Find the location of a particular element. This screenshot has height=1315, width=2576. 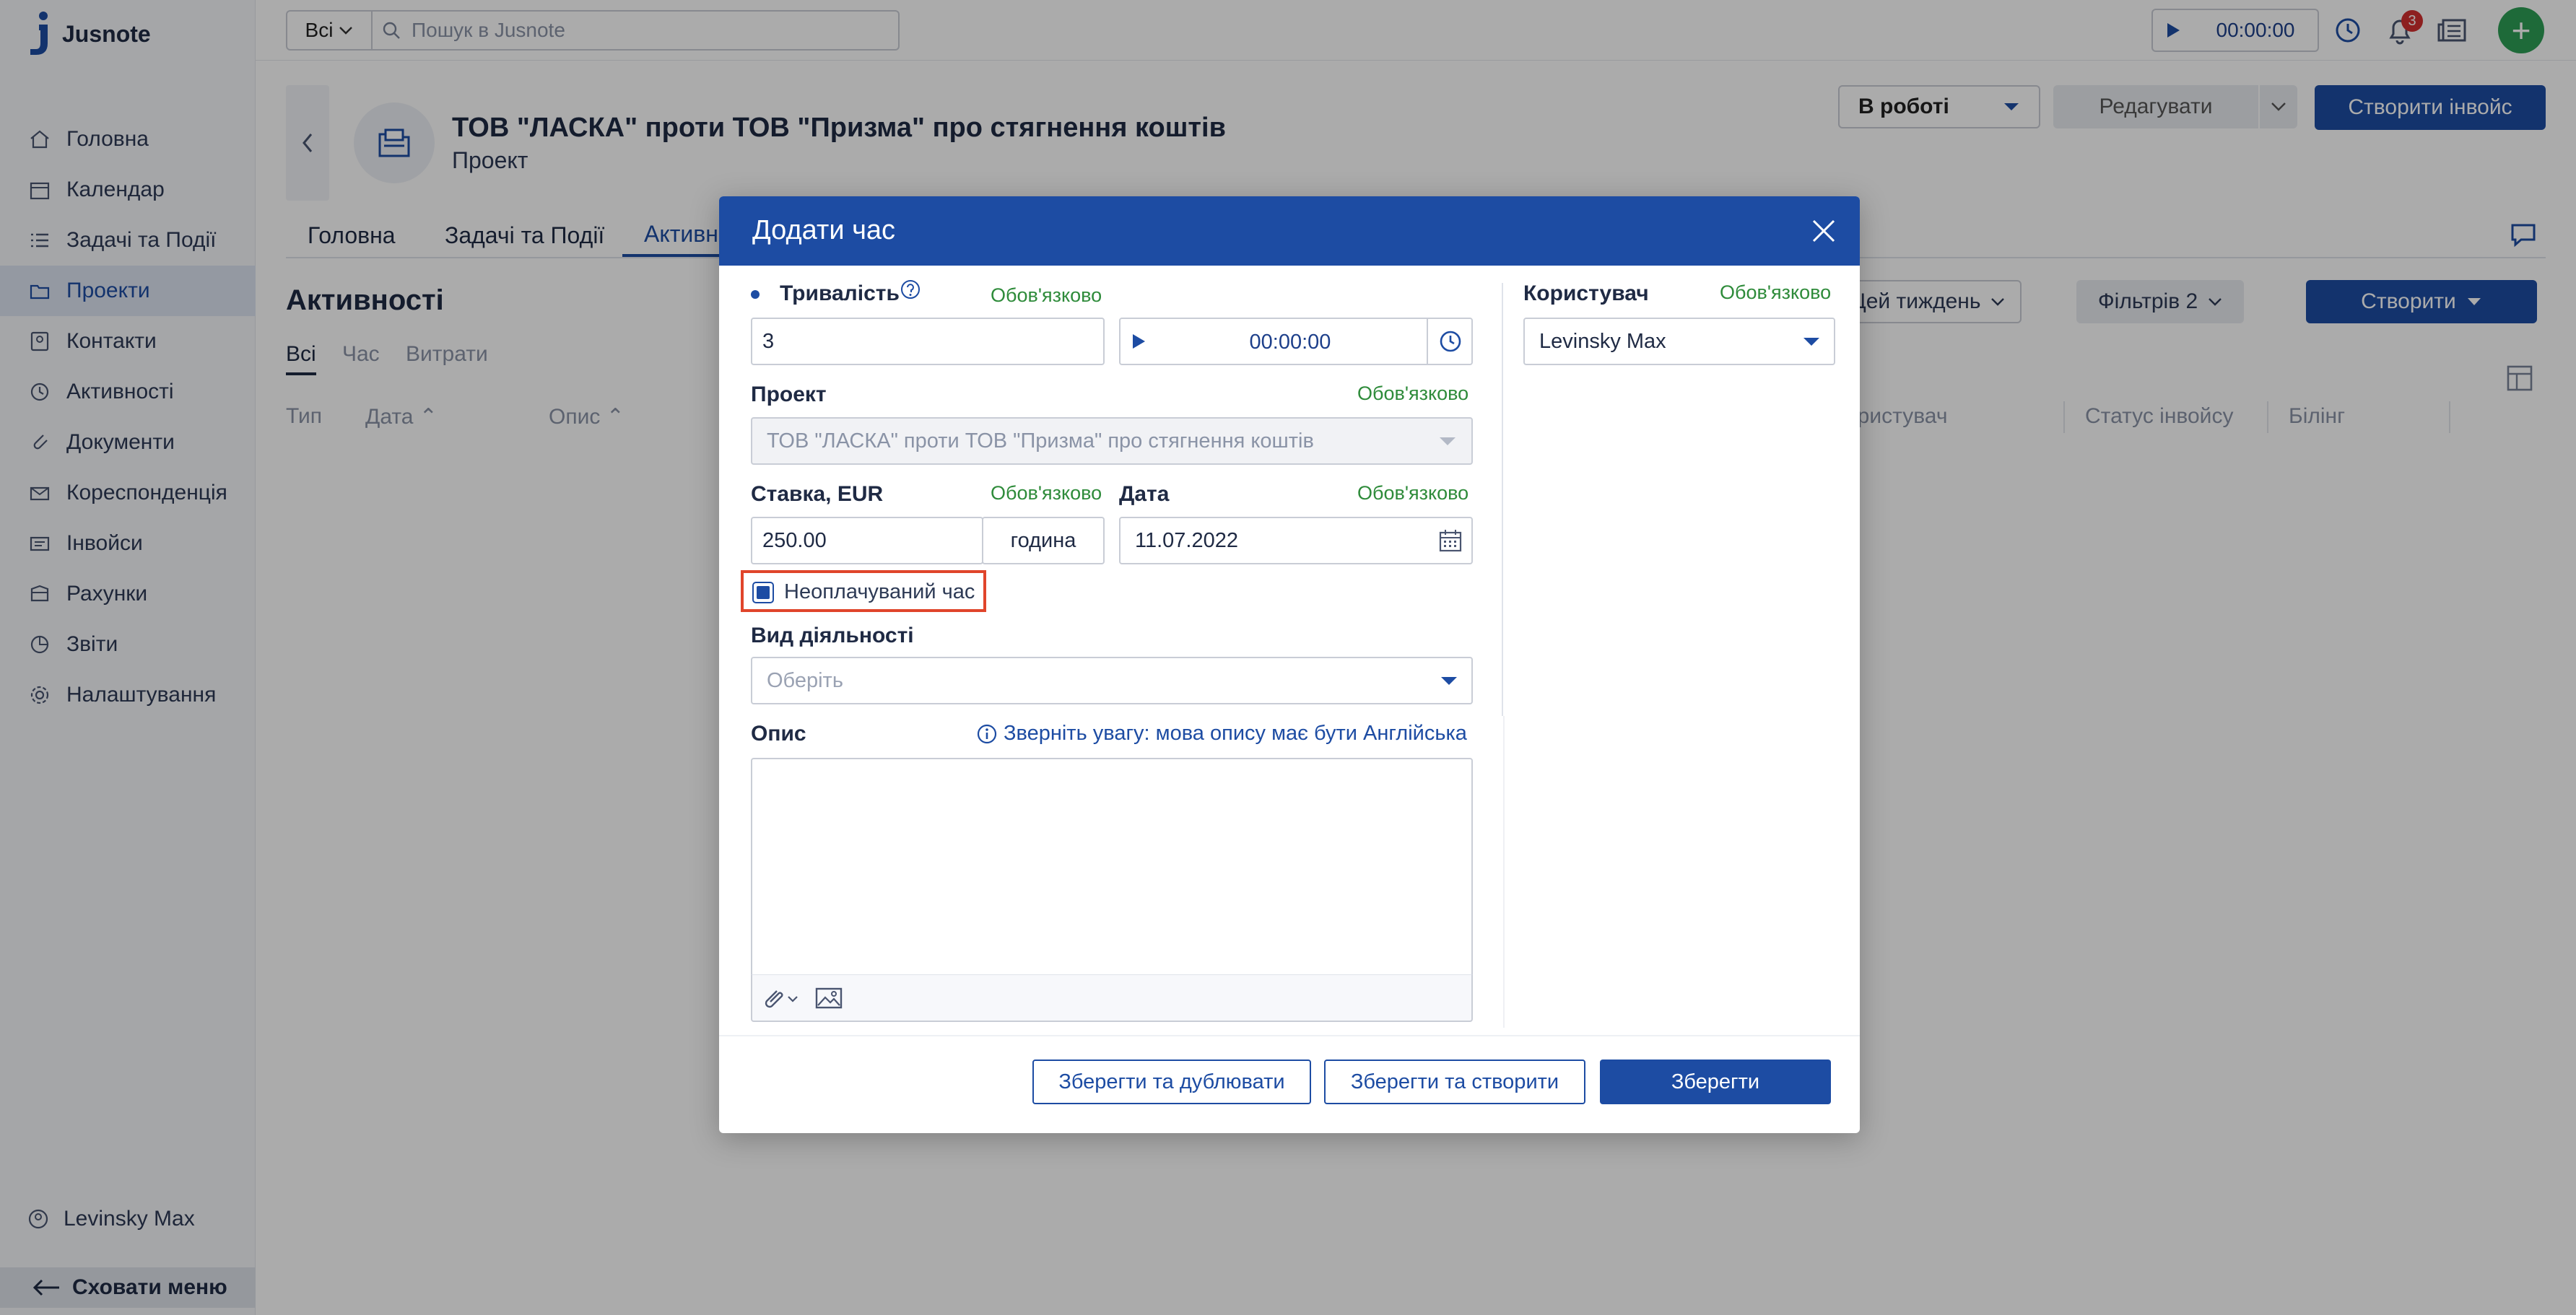

rate-unit-value: година is located at coordinates (1043, 540).